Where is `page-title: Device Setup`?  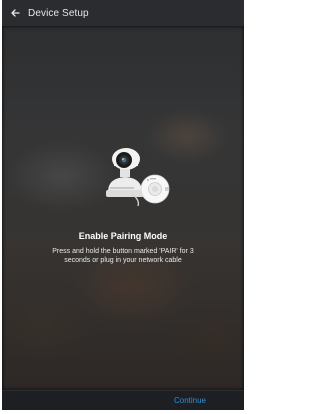 page-title: Device Setup is located at coordinates (58, 13).